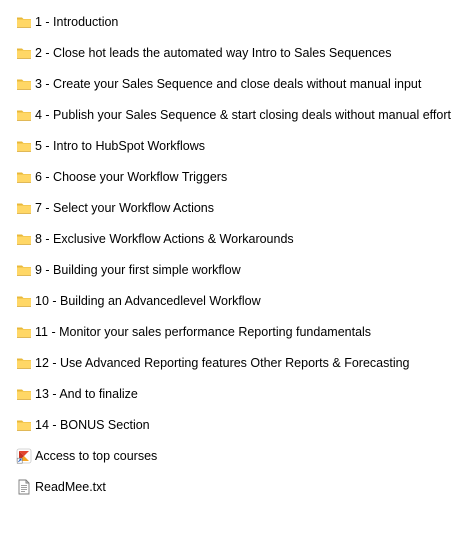  Describe the element at coordinates (120, 146) in the screenshot. I see `file-item-label: 5 - Intro to HubSpot Workflows` at that location.